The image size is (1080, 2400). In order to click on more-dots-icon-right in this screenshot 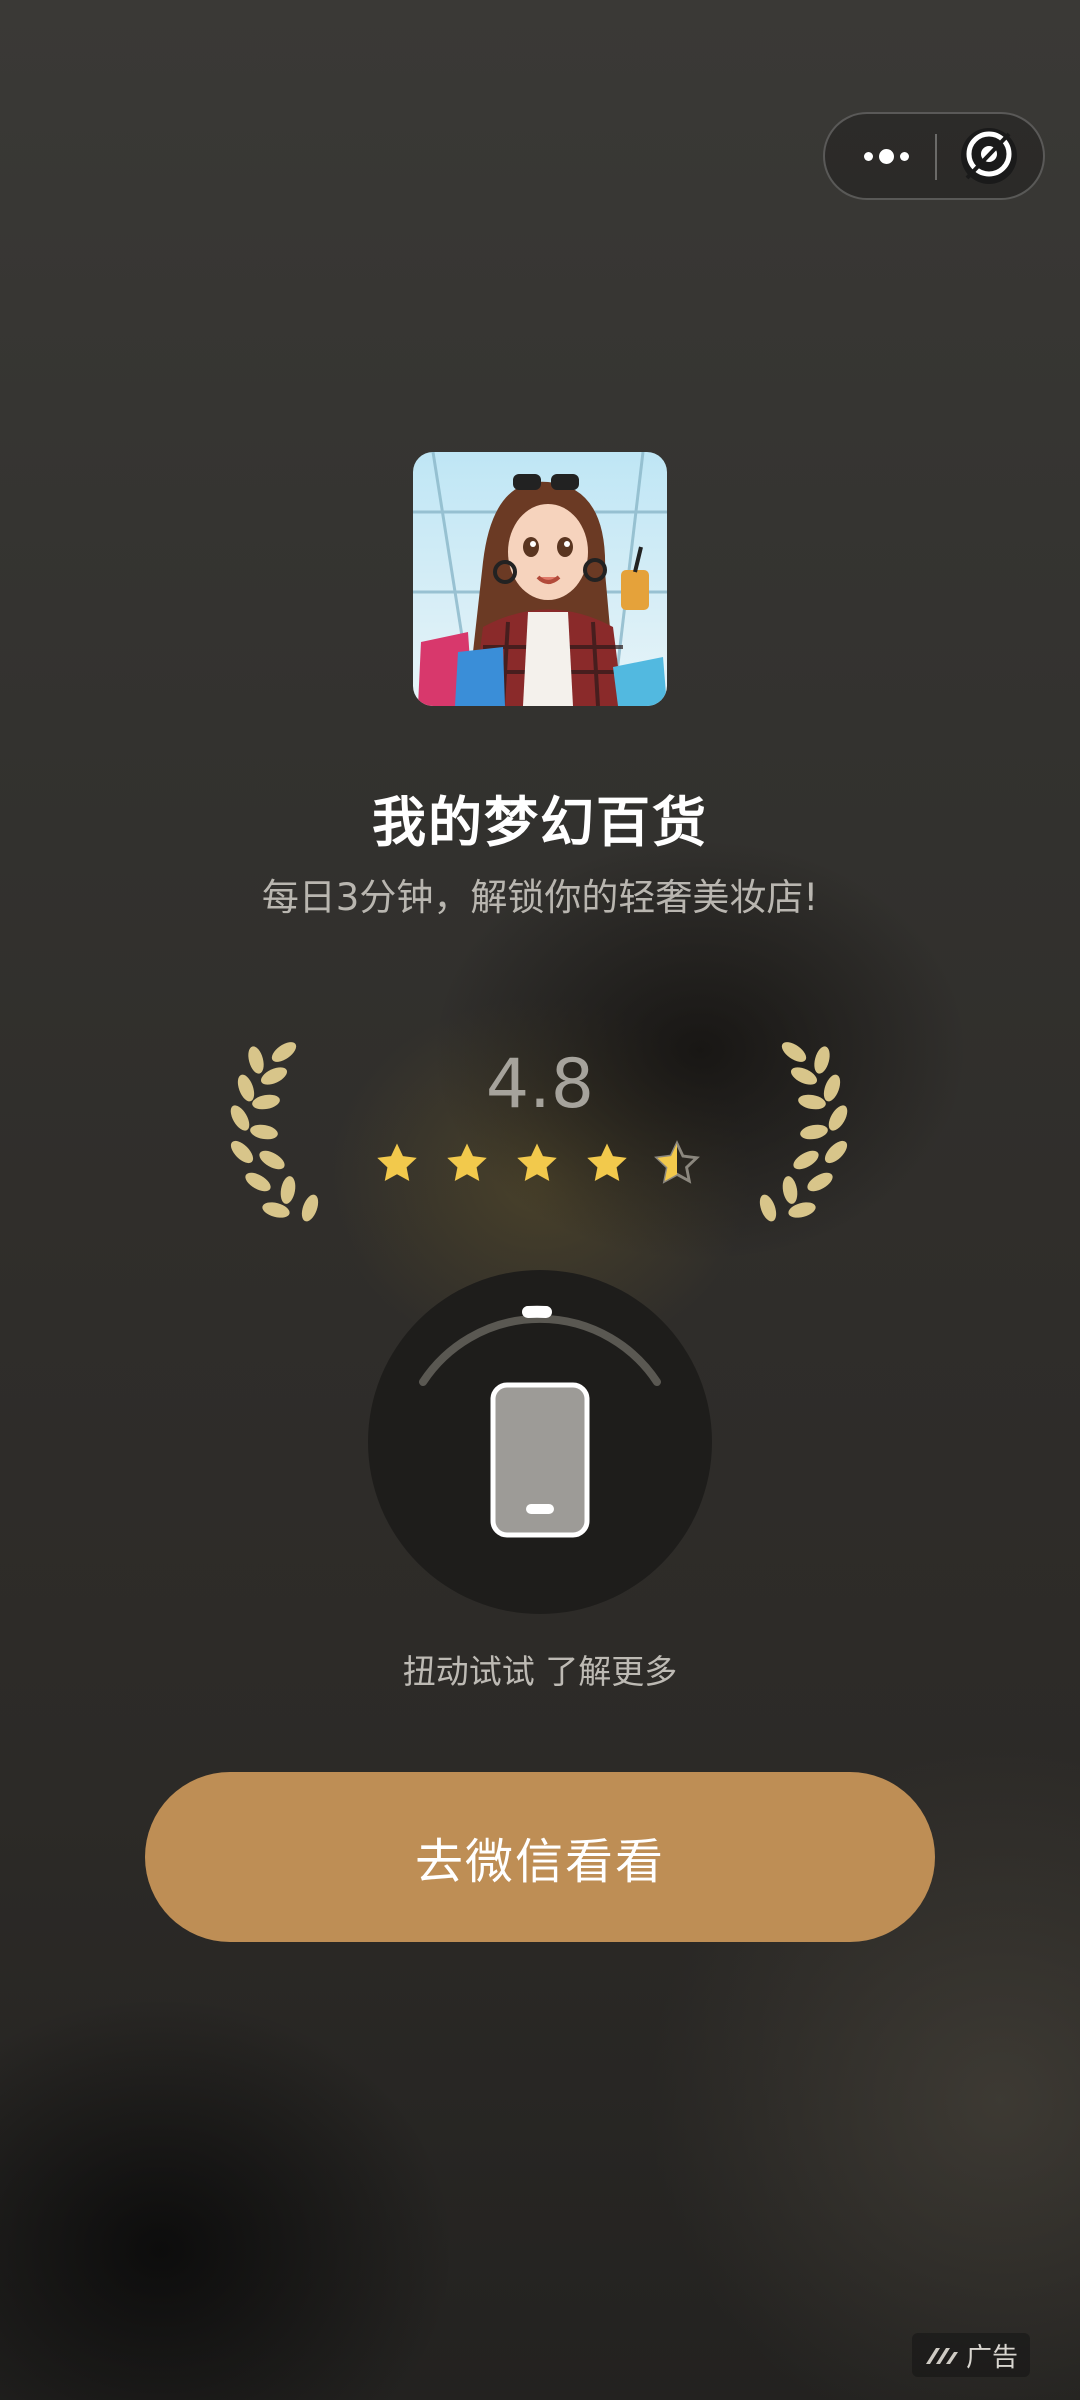, I will do `click(904, 156)`.